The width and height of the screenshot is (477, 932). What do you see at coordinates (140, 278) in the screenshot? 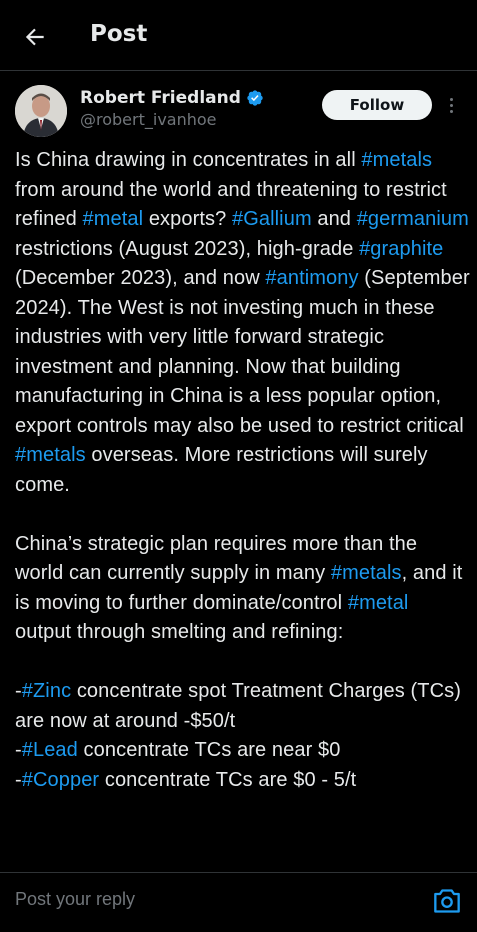
I see `post-text-segment: (December 2023), and now` at bounding box center [140, 278].